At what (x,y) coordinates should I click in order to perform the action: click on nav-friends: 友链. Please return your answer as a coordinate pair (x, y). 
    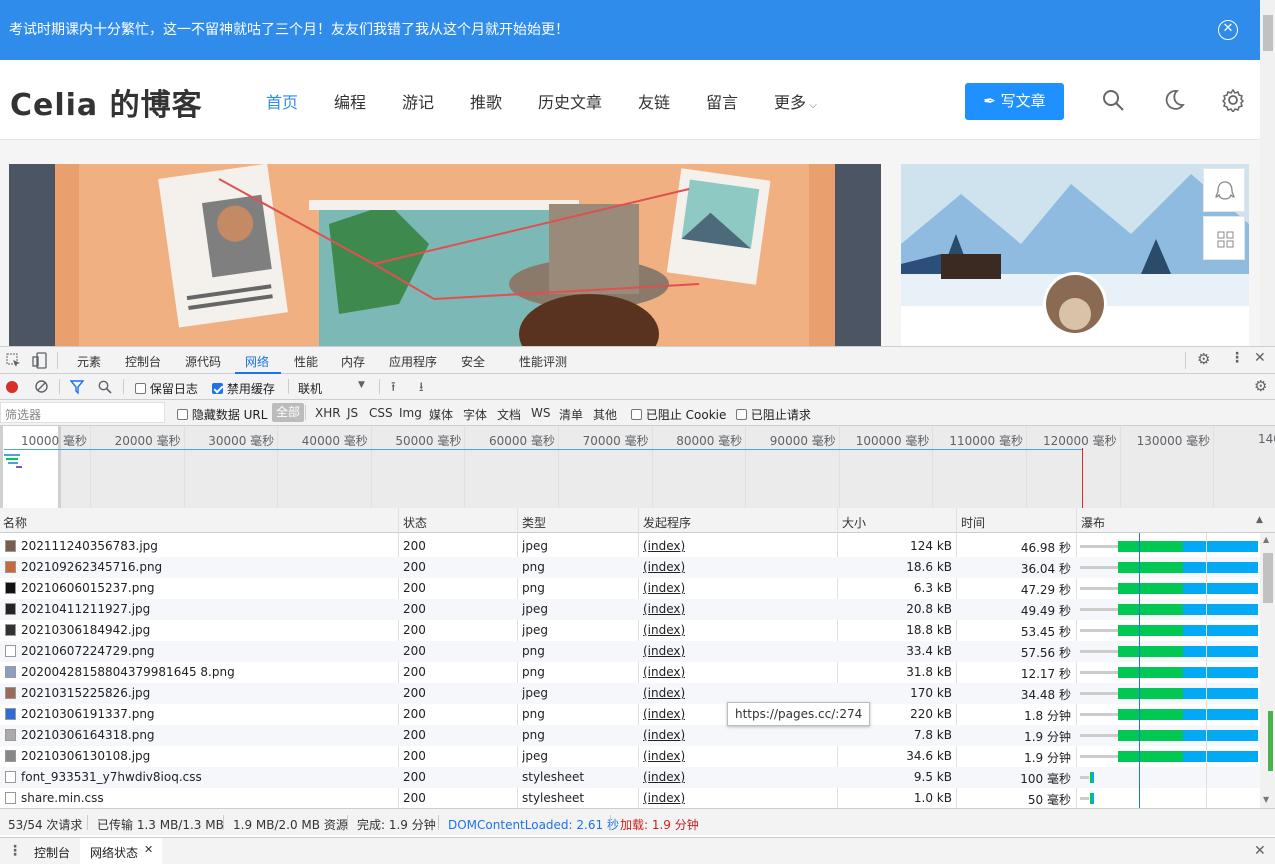
    Looking at the image, I should click on (654, 101).